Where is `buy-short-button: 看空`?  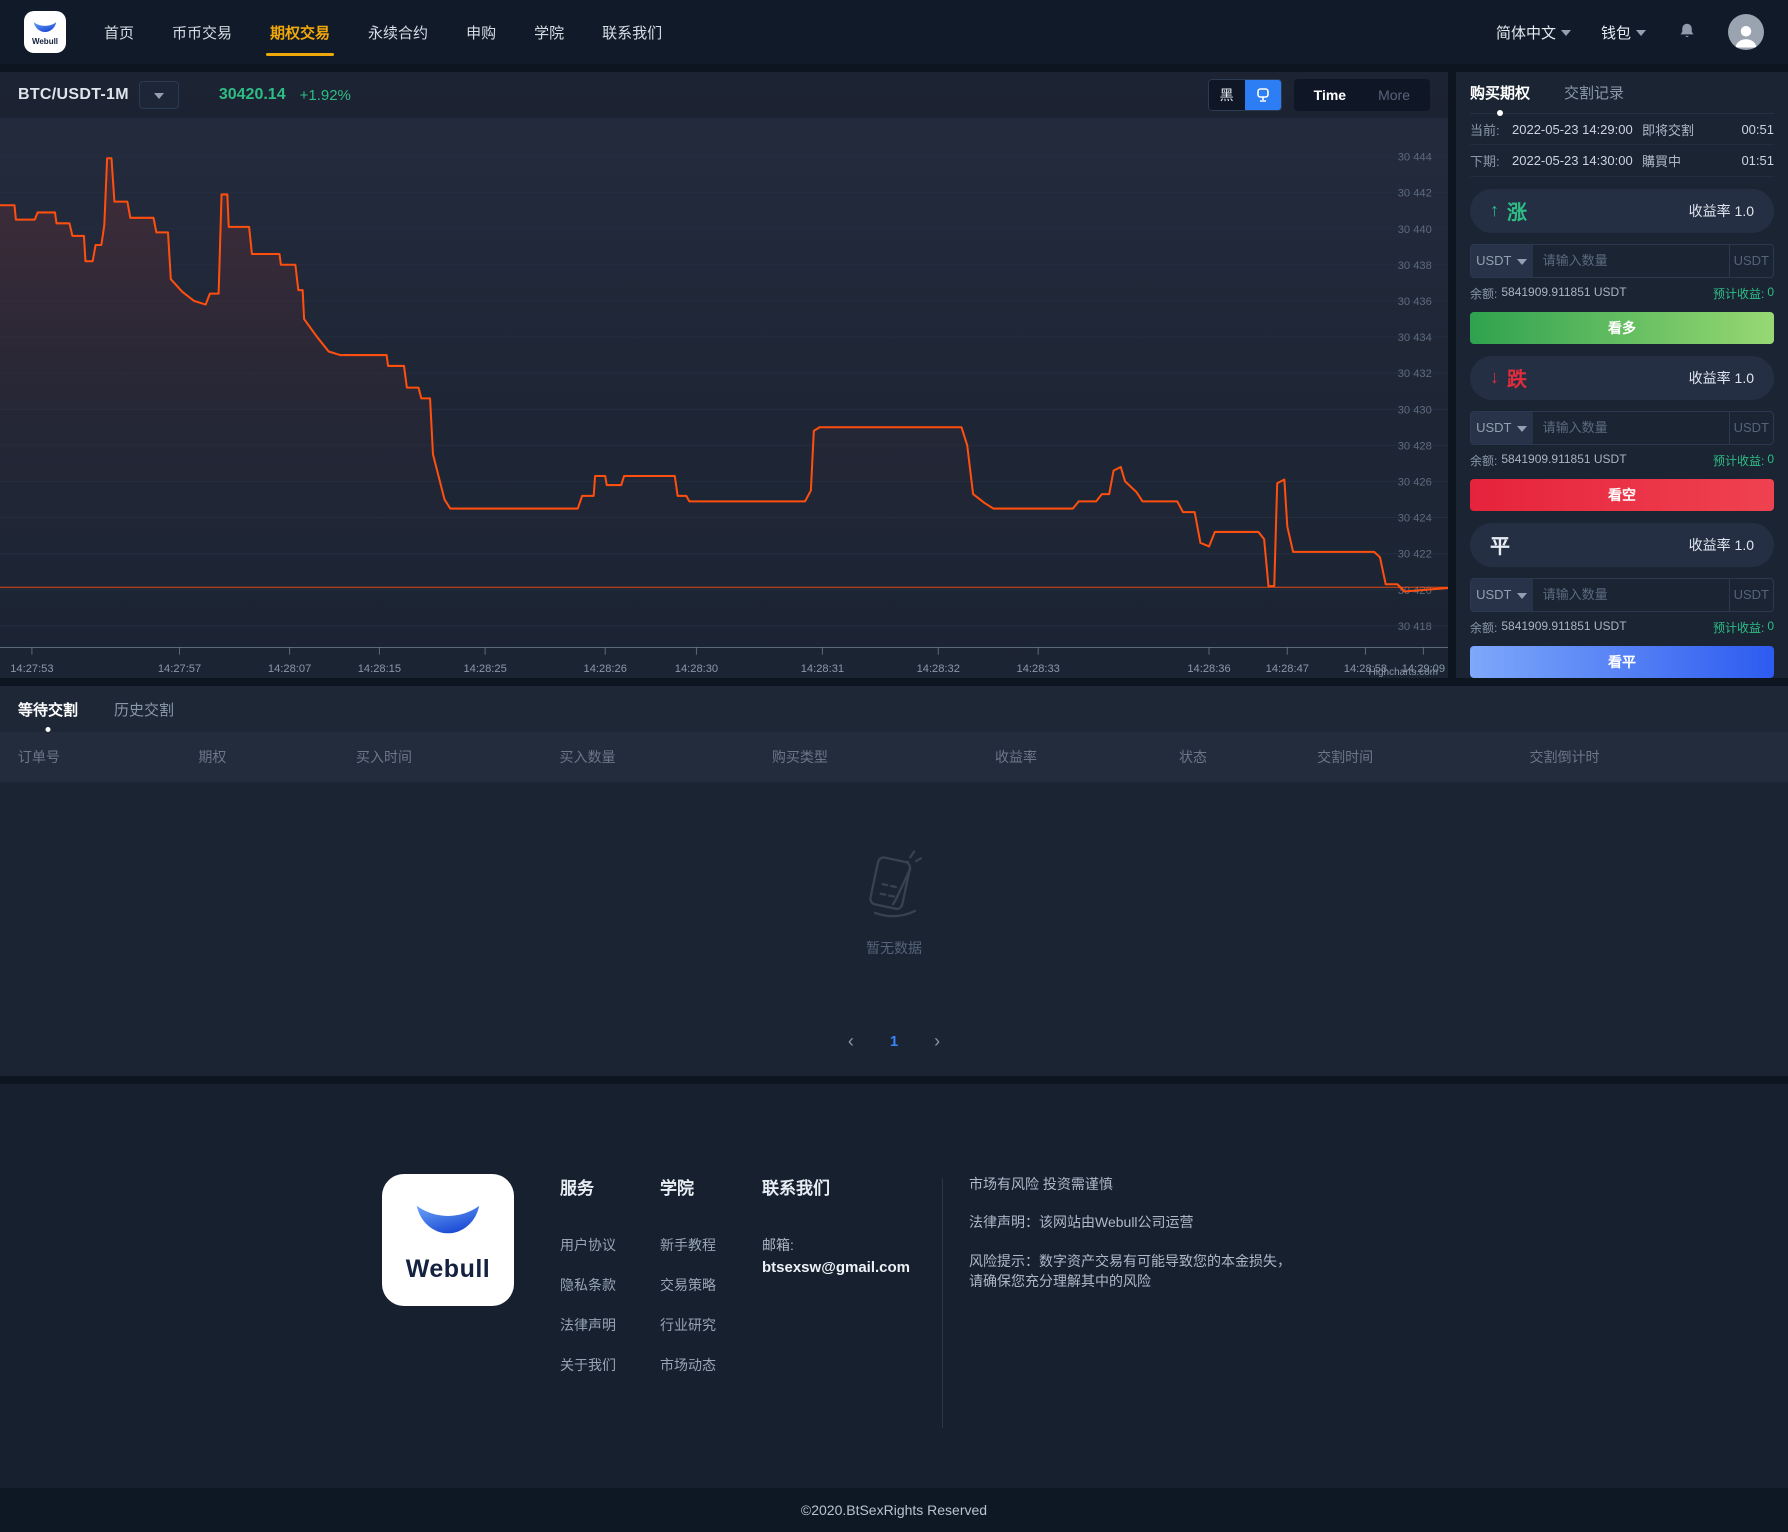
buy-short-button: 看空 is located at coordinates (1622, 494).